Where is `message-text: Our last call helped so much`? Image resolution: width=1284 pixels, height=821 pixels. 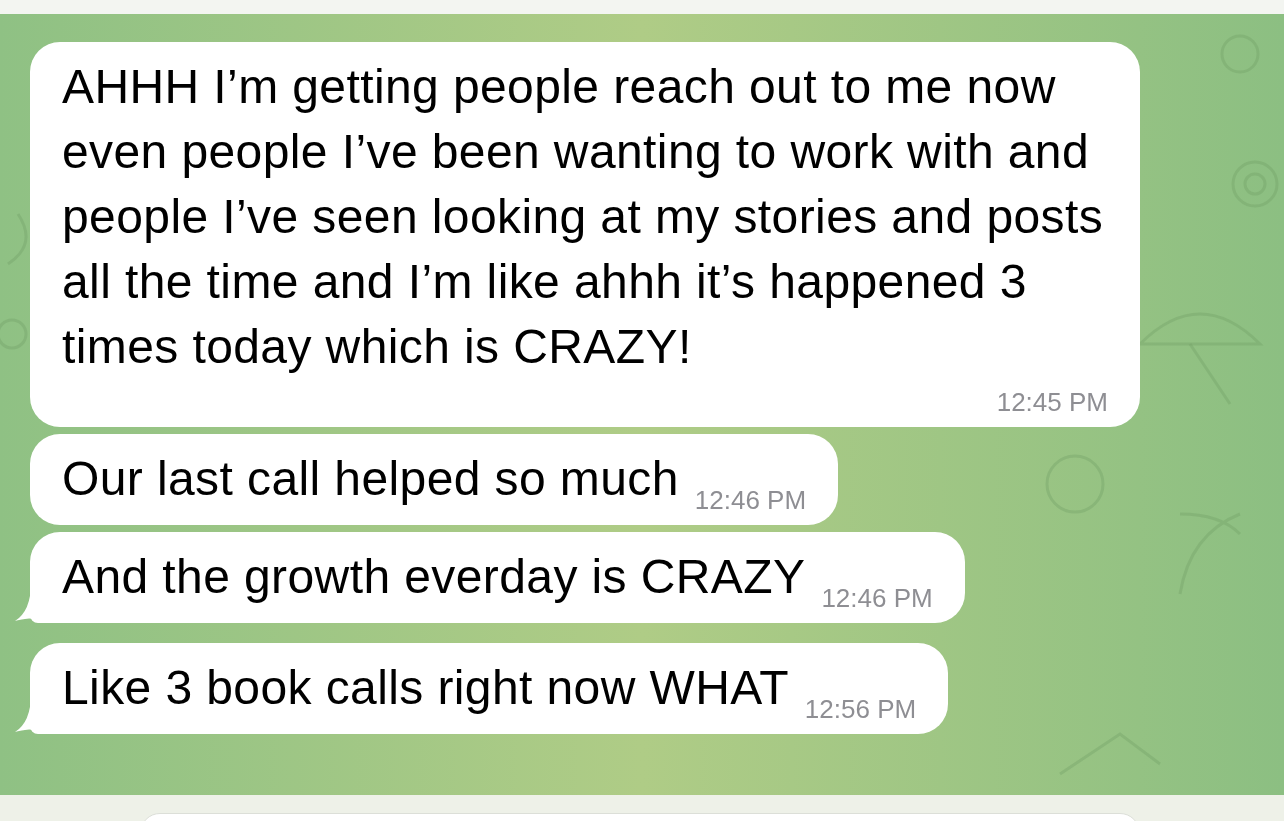 message-text: Our last call helped so much is located at coordinates (370, 479).